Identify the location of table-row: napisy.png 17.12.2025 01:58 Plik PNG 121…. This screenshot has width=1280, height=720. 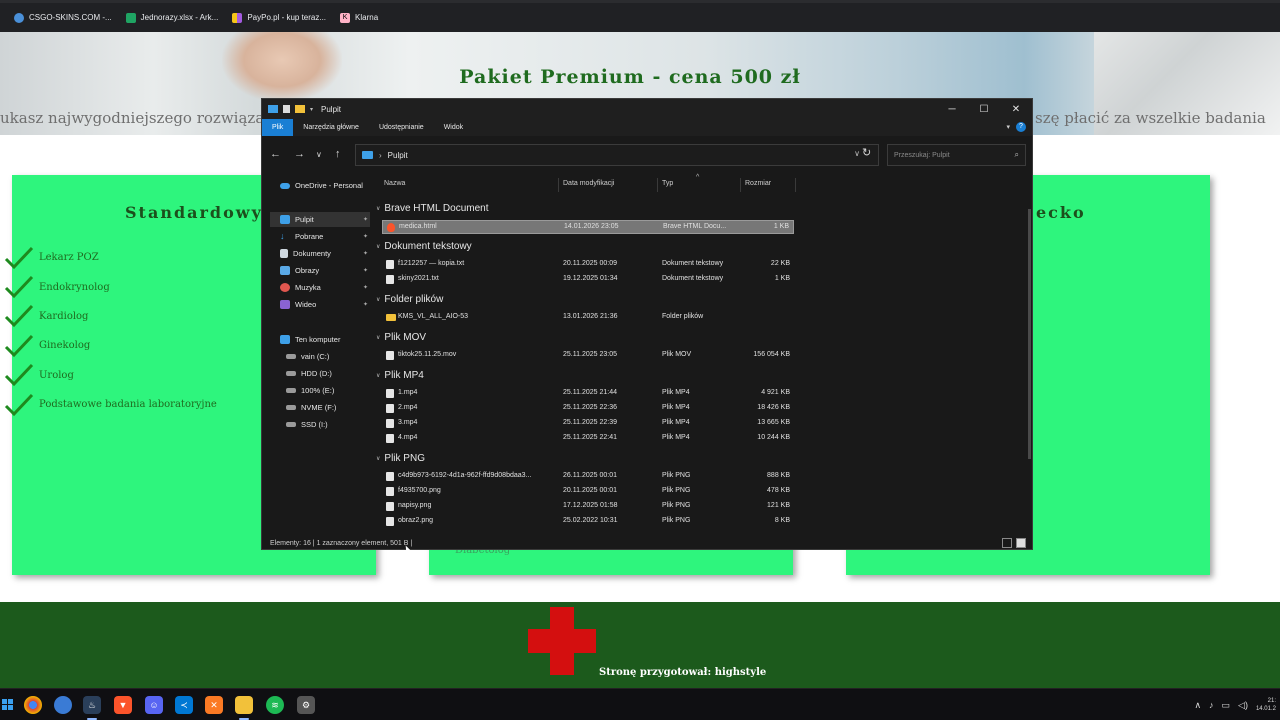
(588, 507).